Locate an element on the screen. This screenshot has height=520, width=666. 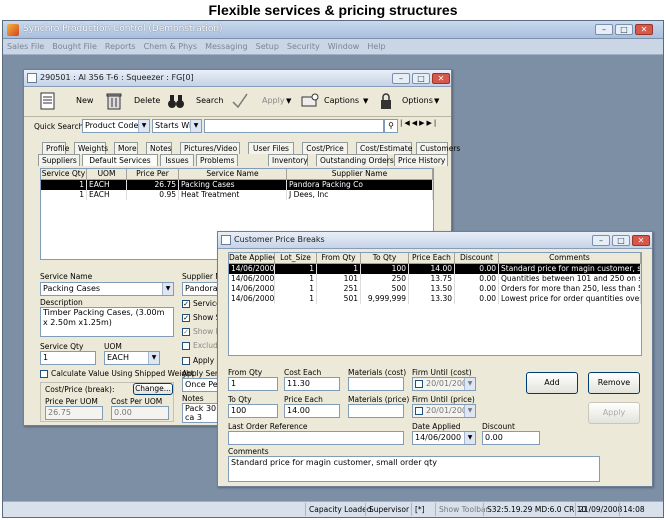
price-each-input: 14.00 is located at coordinates (312, 411).